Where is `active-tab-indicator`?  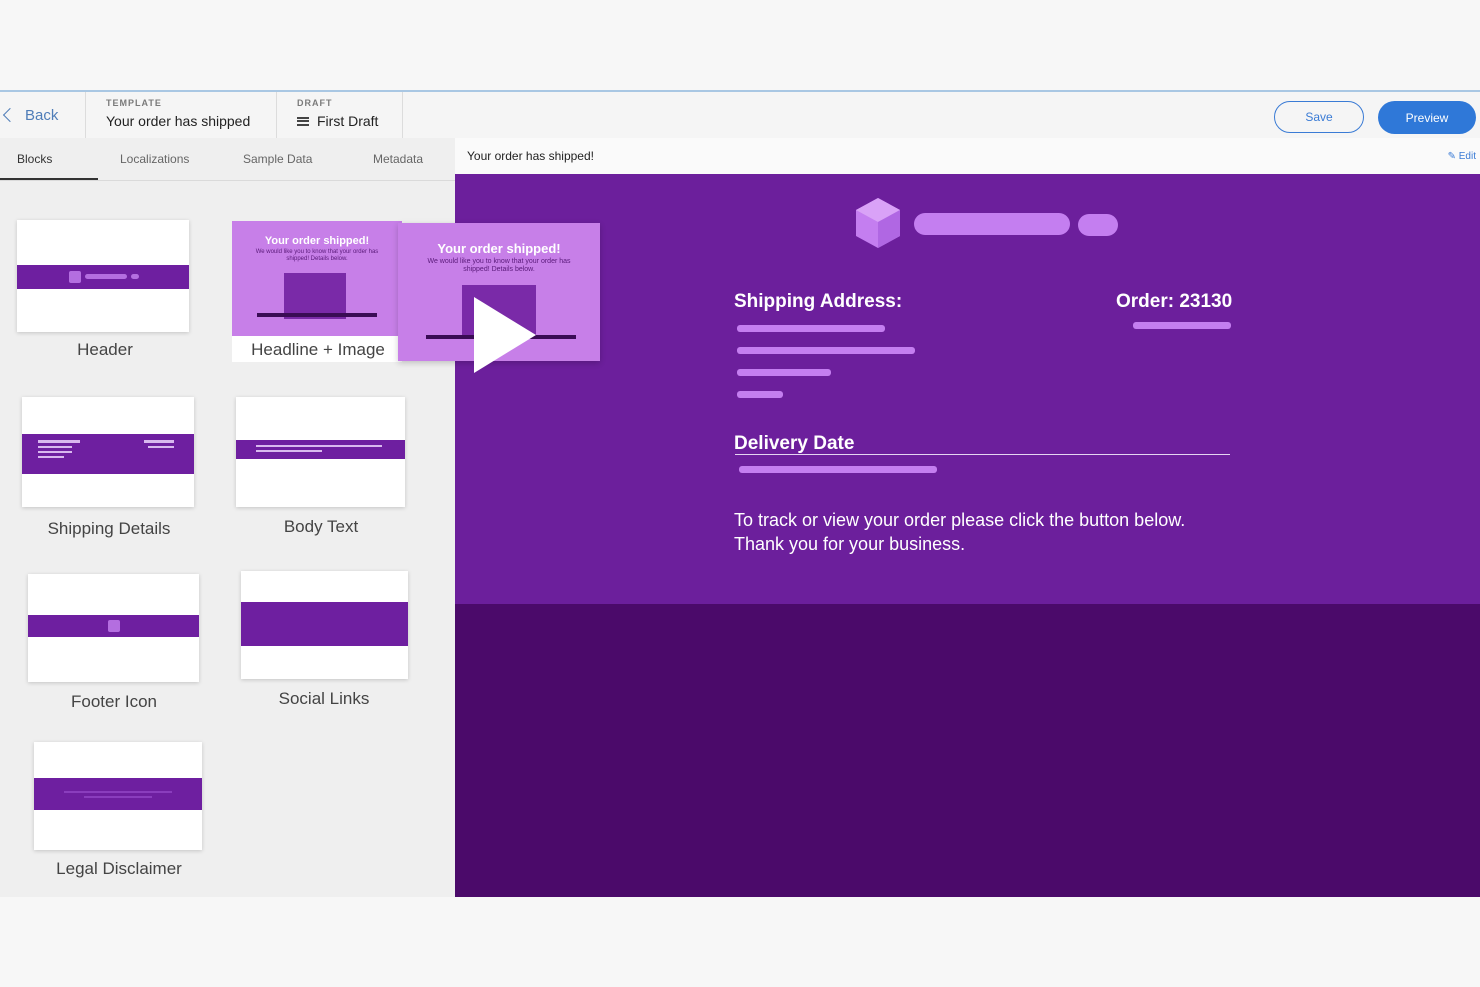
active-tab-indicator is located at coordinates (49, 179).